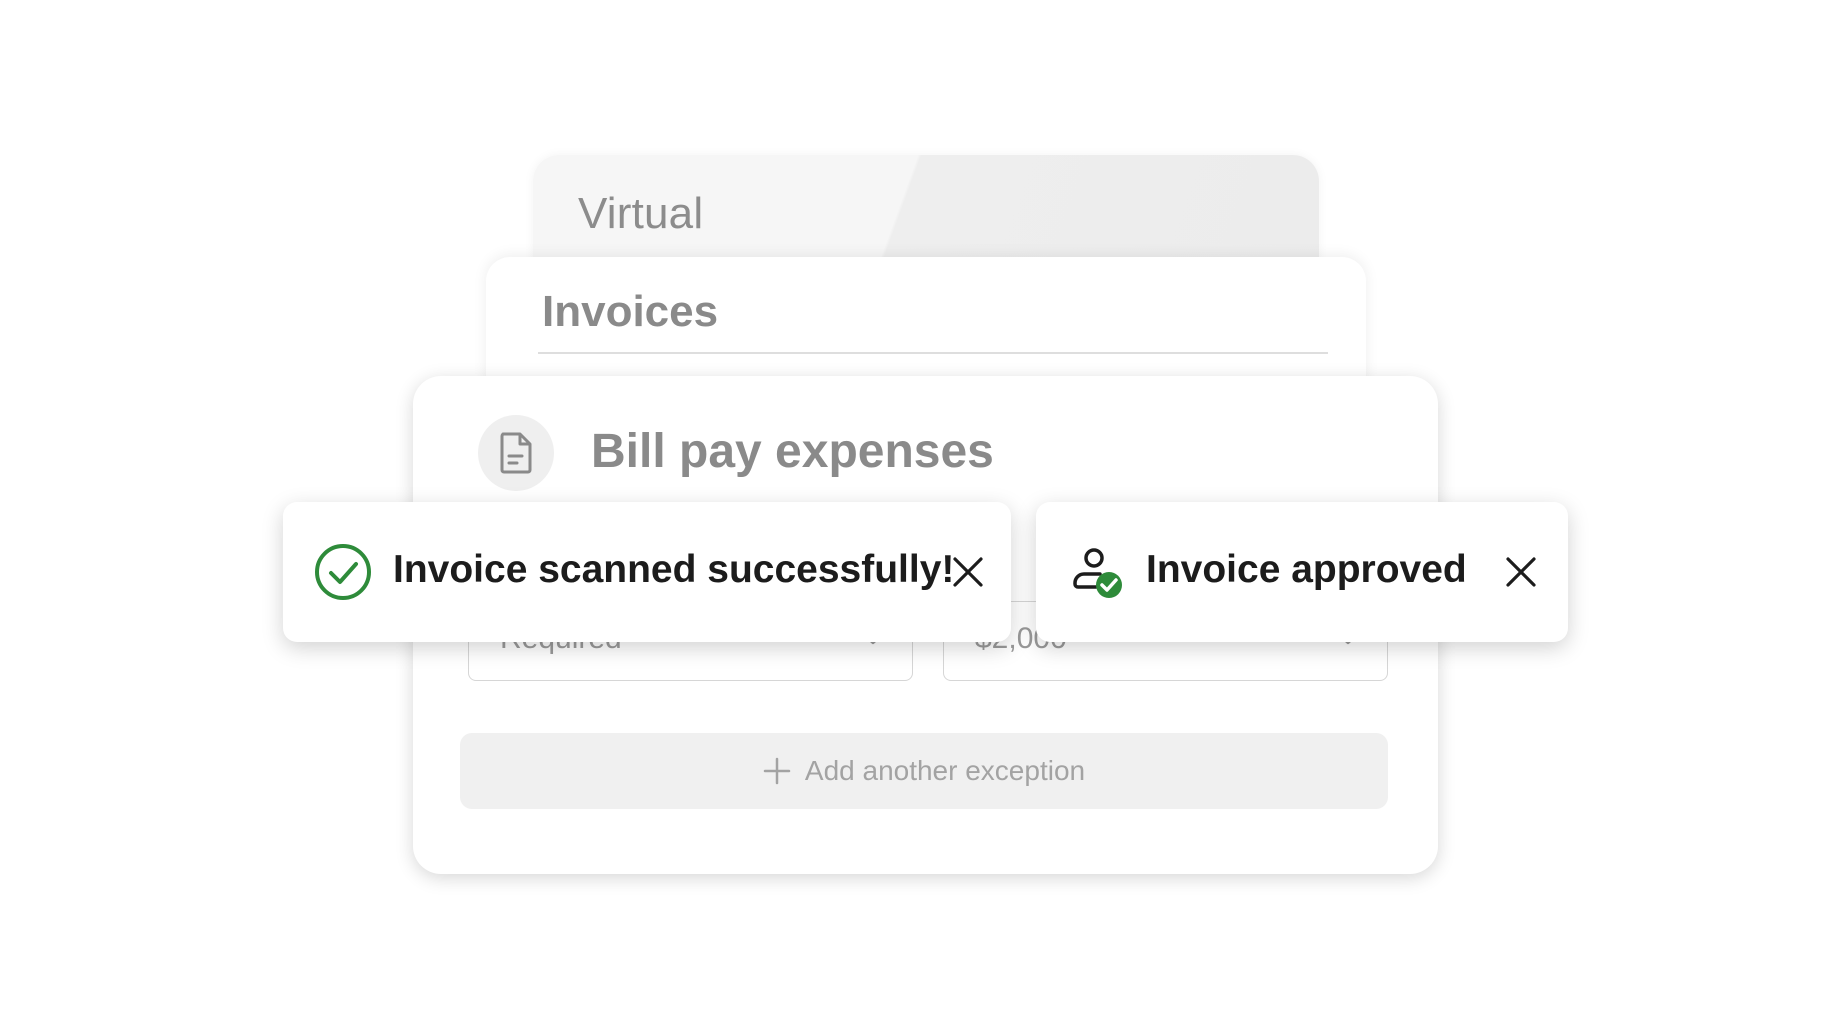 Image resolution: width=1844 pixels, height=1029 pixels. Describe the element at coordinates (1097, 573) in the screenshot. I see `user-approved-icon` at that location.